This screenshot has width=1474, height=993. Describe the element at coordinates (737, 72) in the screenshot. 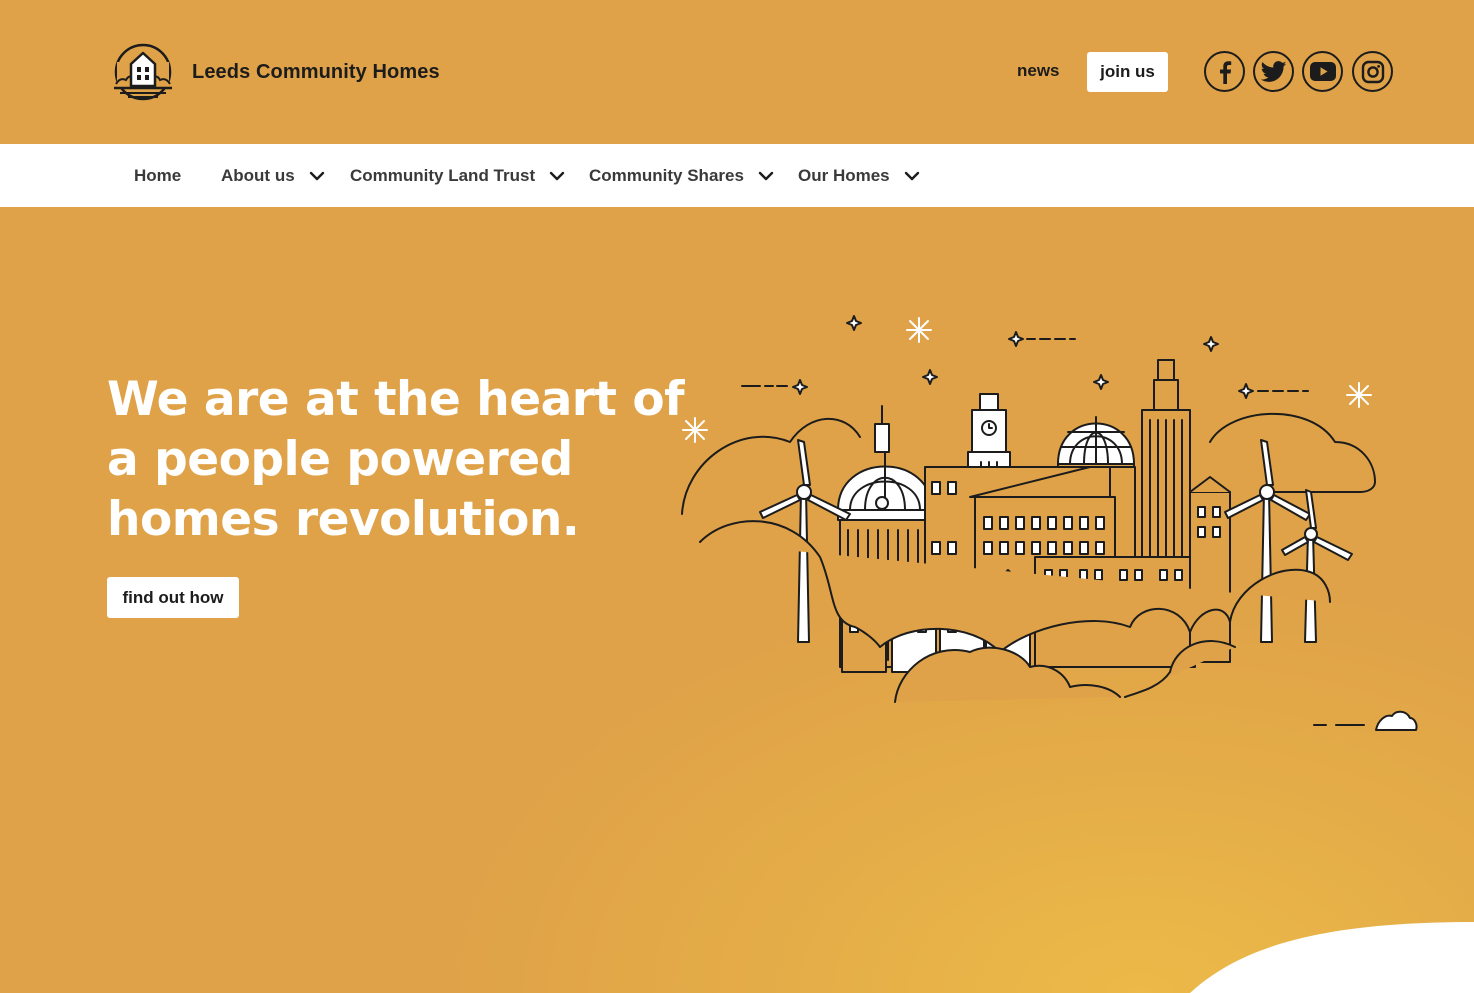

I see `site-header: Leeds Community Homes news join us` at that location.